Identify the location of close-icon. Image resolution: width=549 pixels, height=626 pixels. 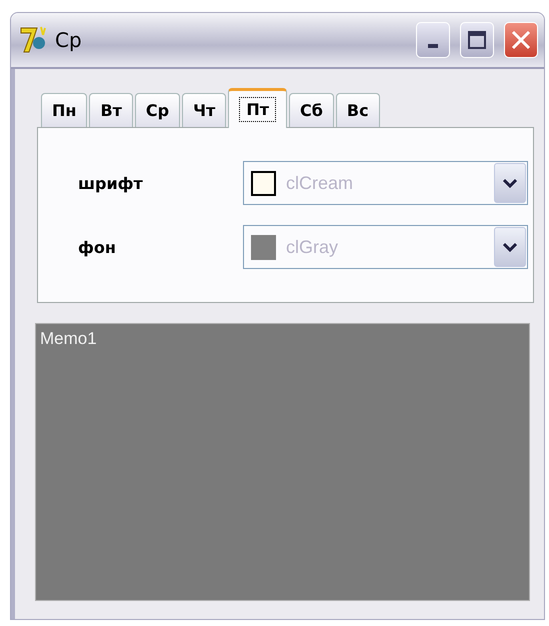
(521, 40).